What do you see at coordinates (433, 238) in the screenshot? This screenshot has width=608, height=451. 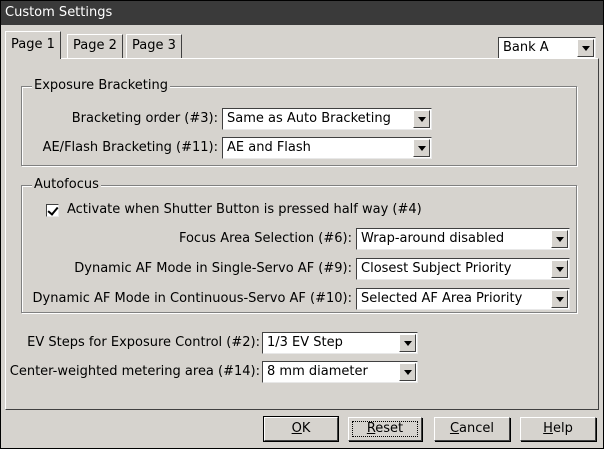 I see `focus-area-selection-value: Wrap-around disabled` at bounding box center [433, 238].